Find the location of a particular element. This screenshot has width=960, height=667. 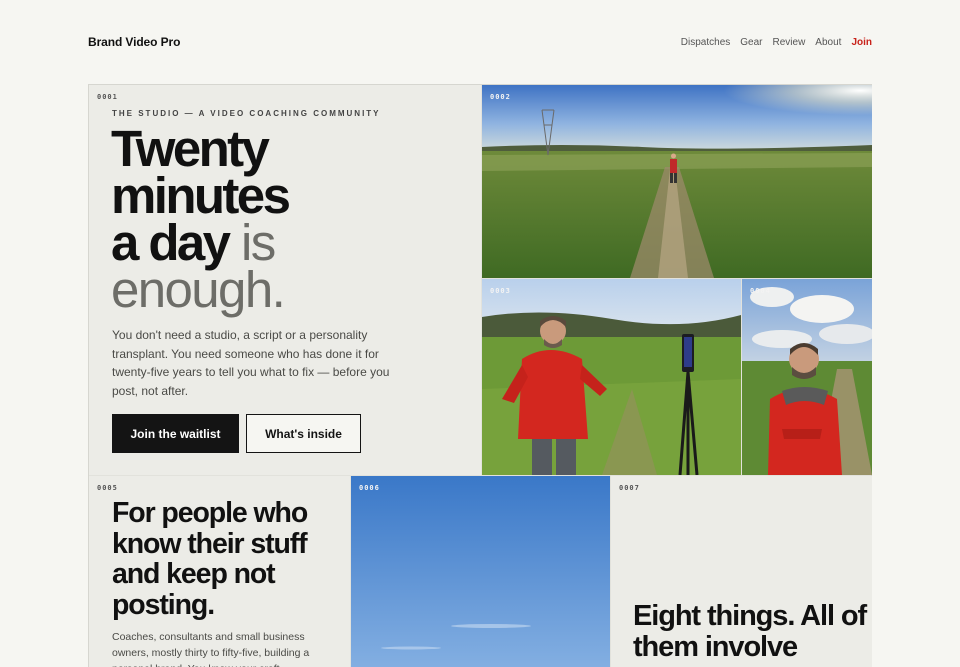

photo-tile-tripod: 0003 is located at coordinates (611, 377).